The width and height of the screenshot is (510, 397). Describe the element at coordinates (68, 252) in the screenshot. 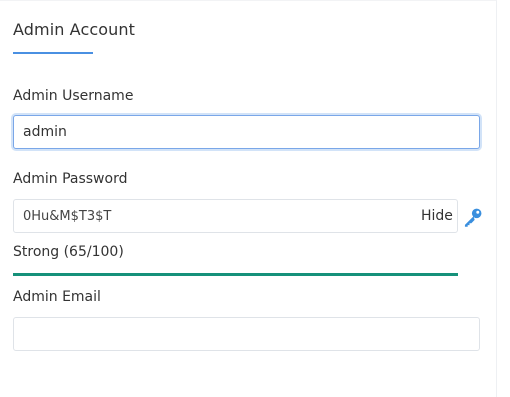

I see `password-strength-text: Strong (65/100)` at that location.